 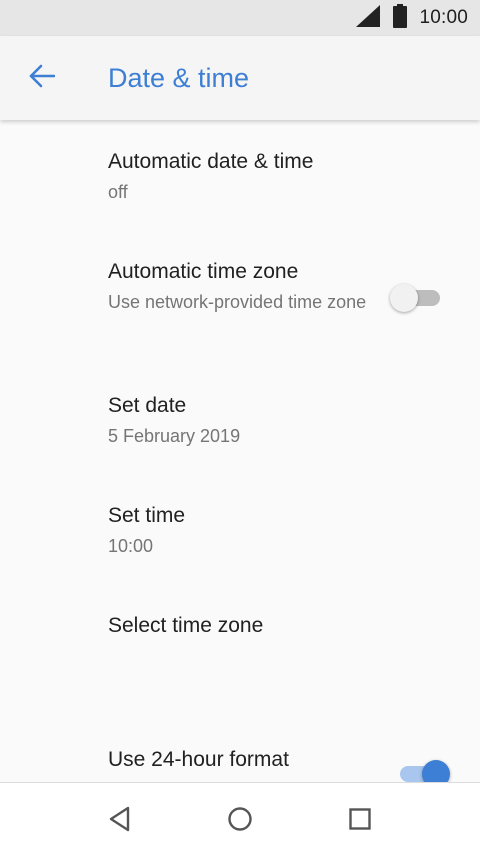 I want to click on pref-title: Automatic date & time, so click(x=211, y=161).